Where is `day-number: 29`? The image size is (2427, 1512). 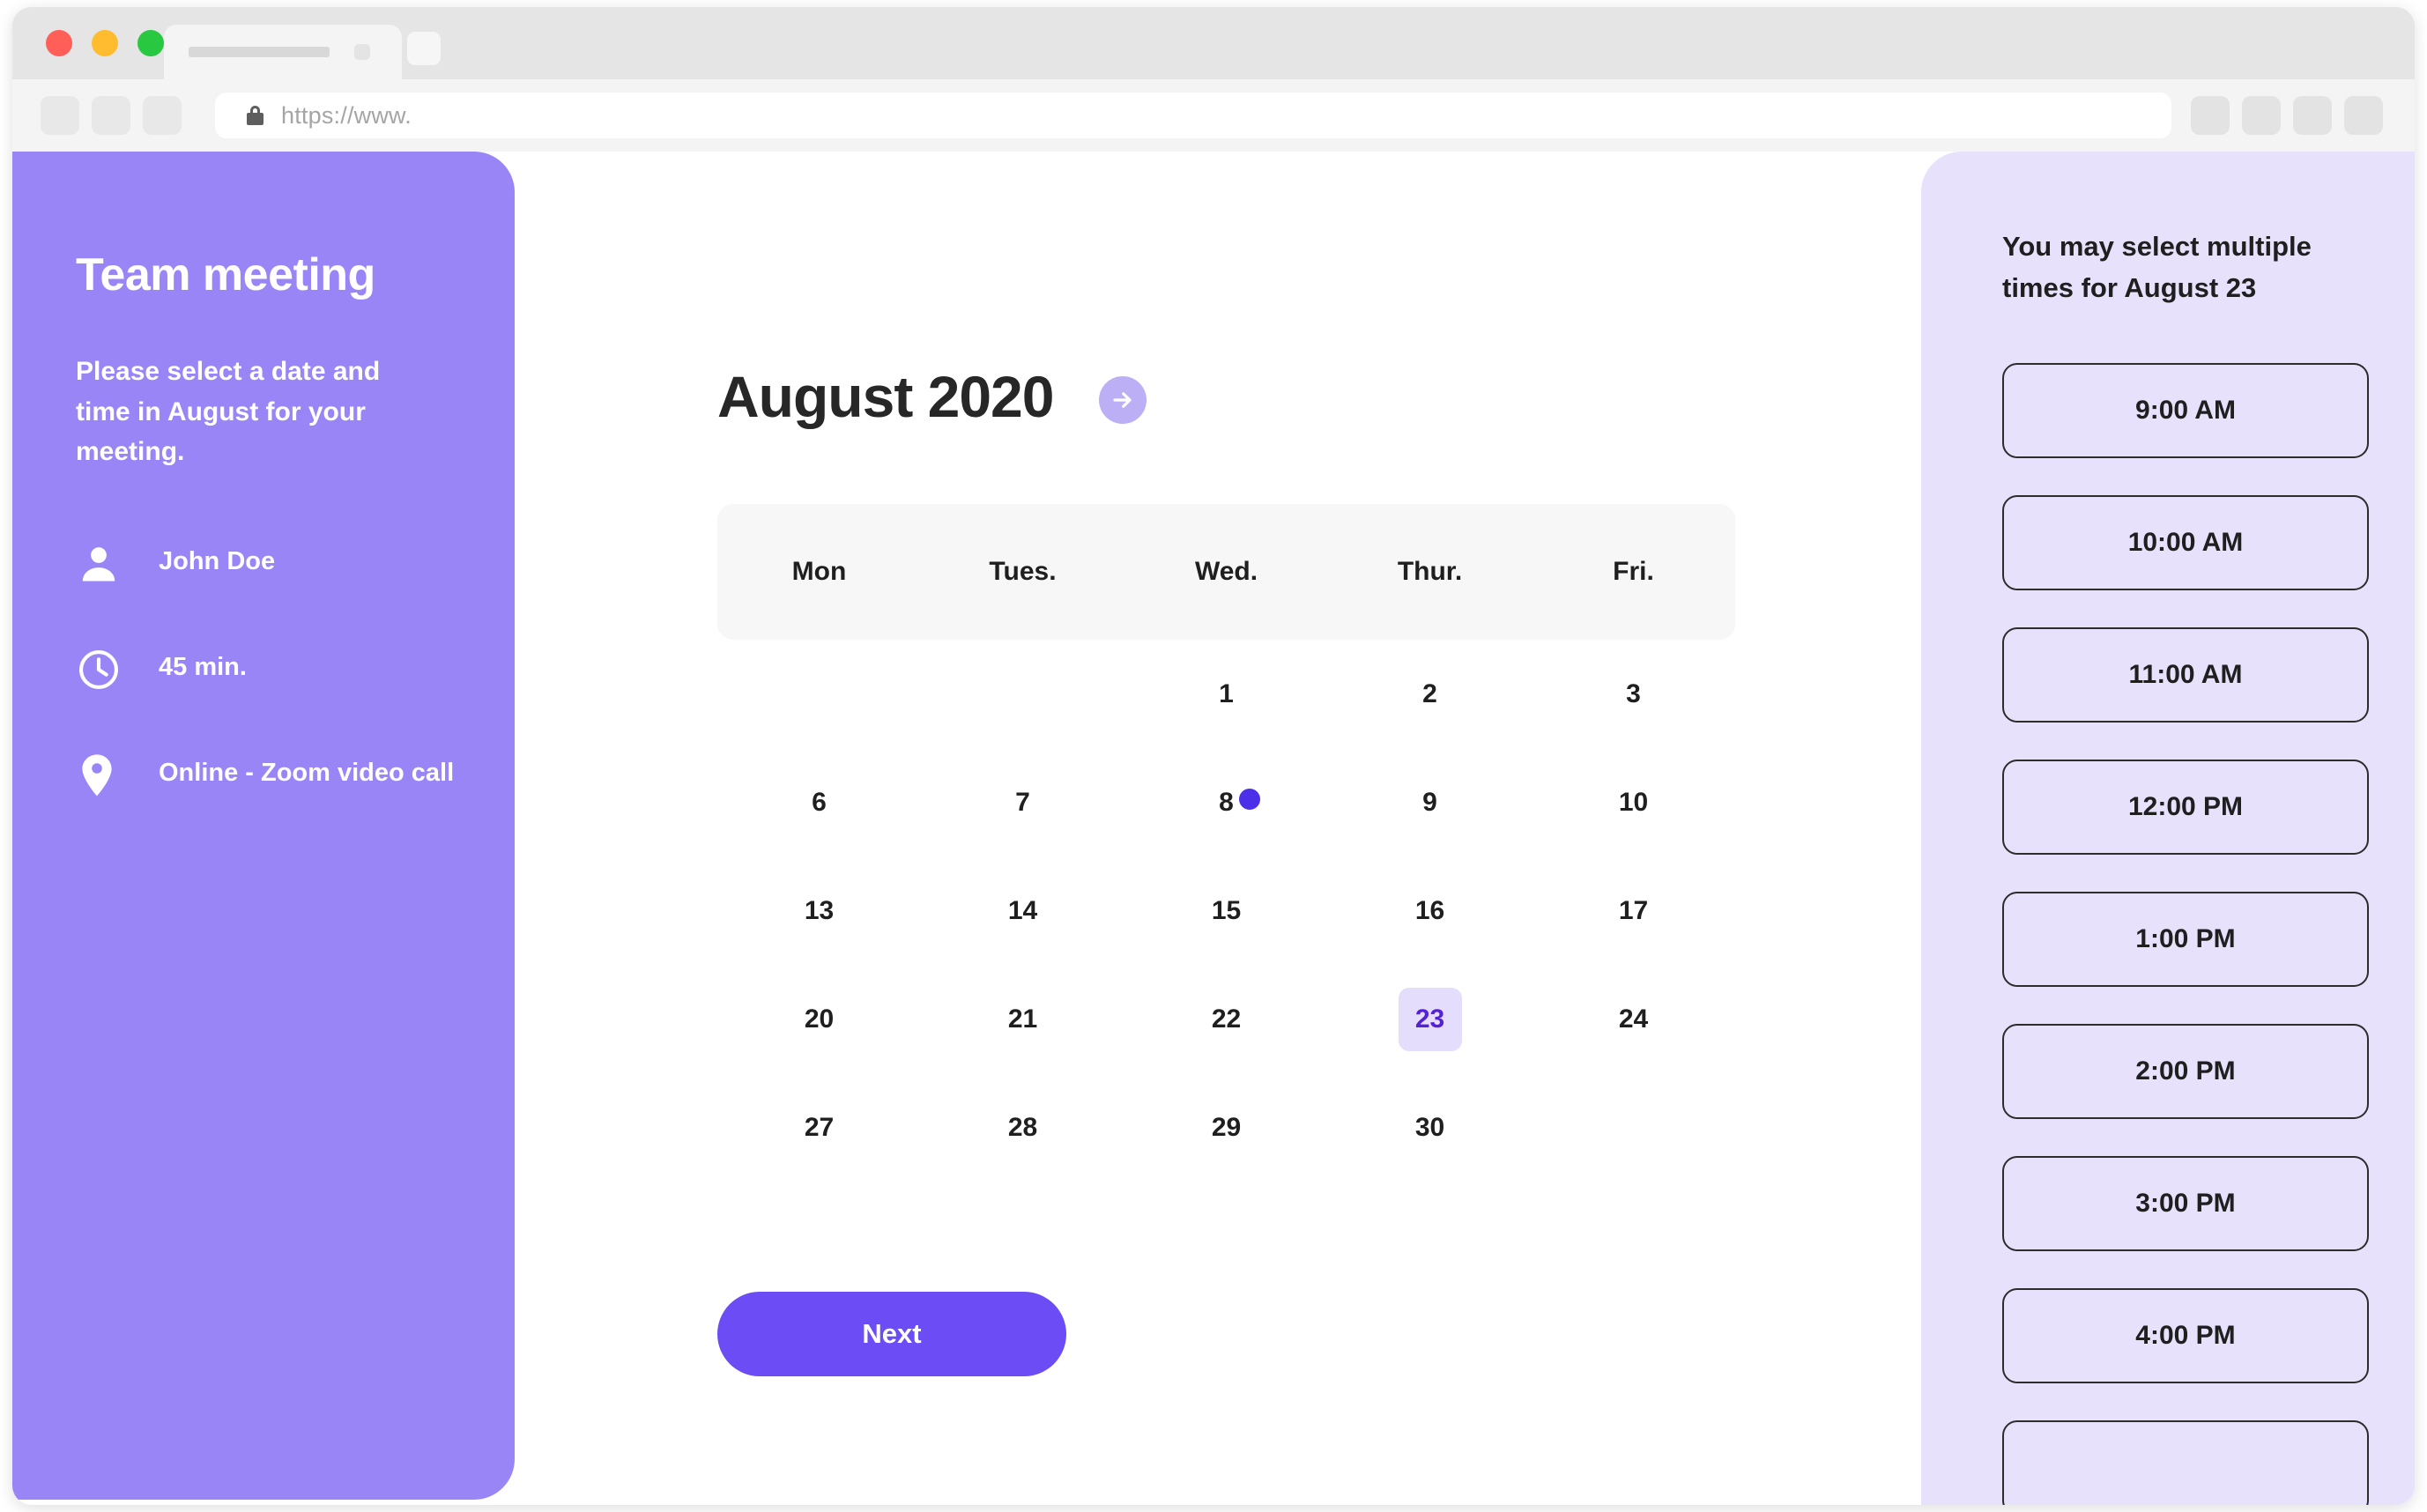
day-number: 29 is located at coordinates (1226, 1128).